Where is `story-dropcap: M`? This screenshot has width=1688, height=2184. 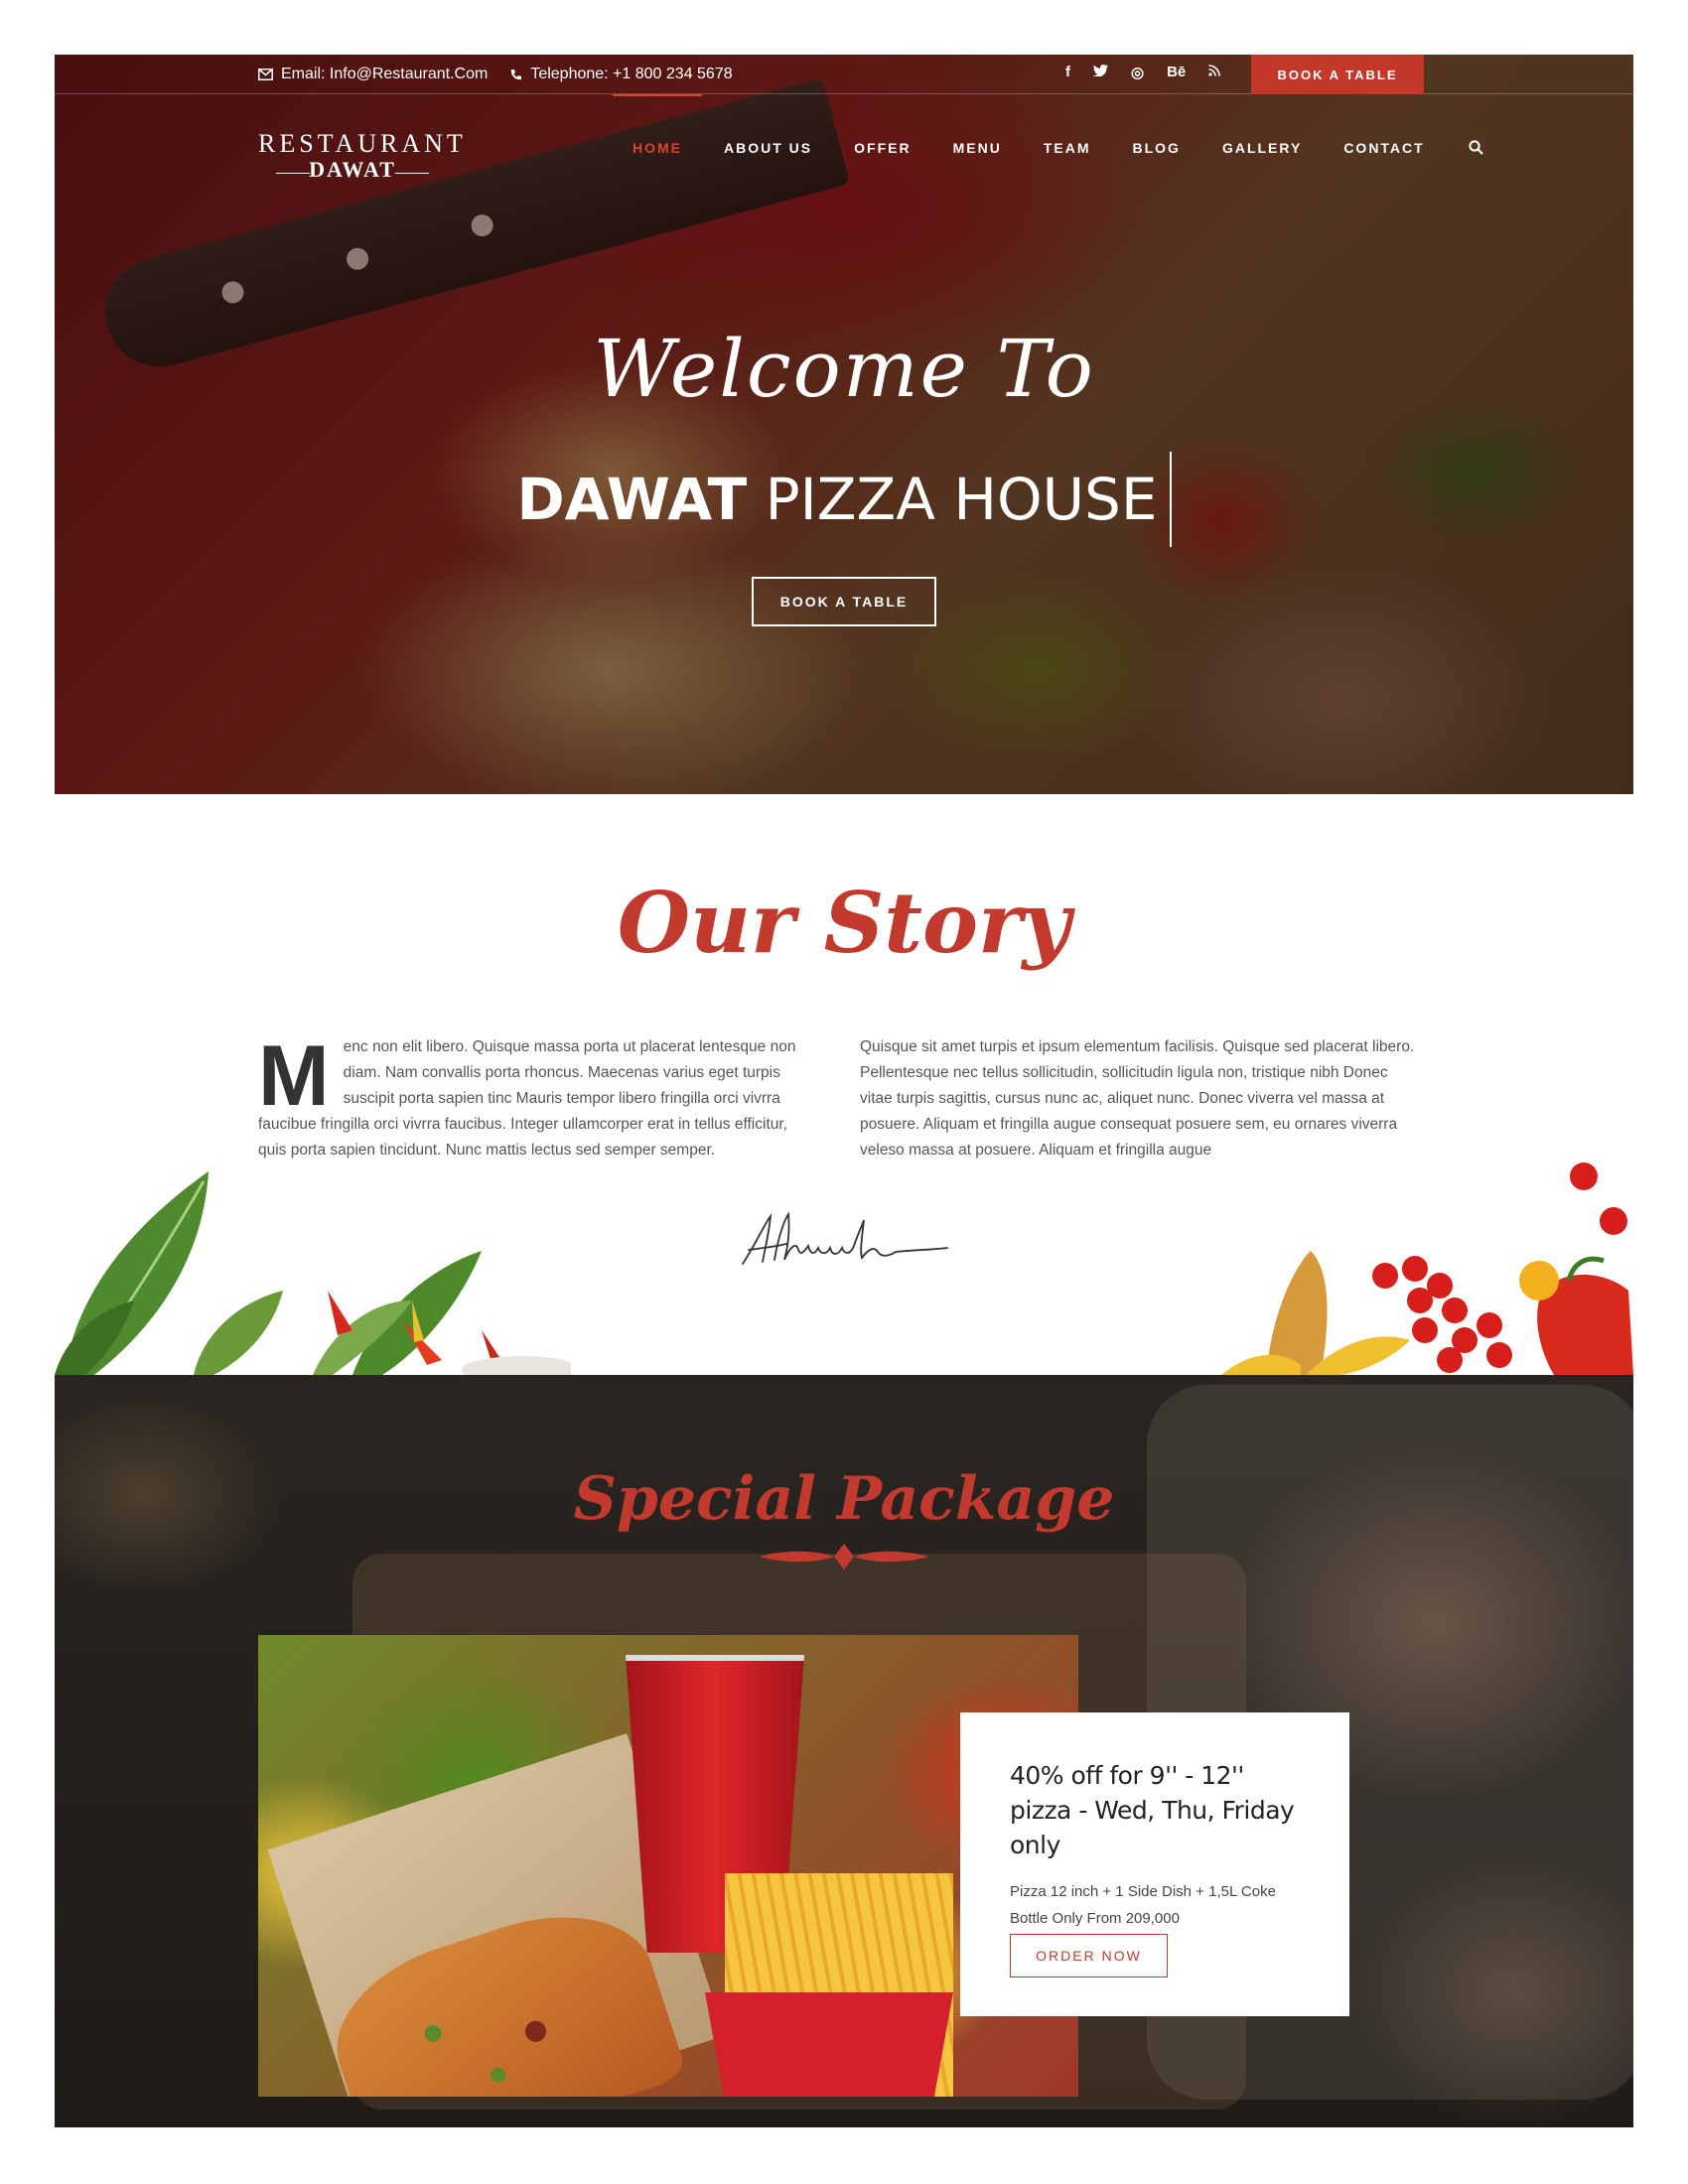
story-dropcap: M is located at coordinates (294, 1076).